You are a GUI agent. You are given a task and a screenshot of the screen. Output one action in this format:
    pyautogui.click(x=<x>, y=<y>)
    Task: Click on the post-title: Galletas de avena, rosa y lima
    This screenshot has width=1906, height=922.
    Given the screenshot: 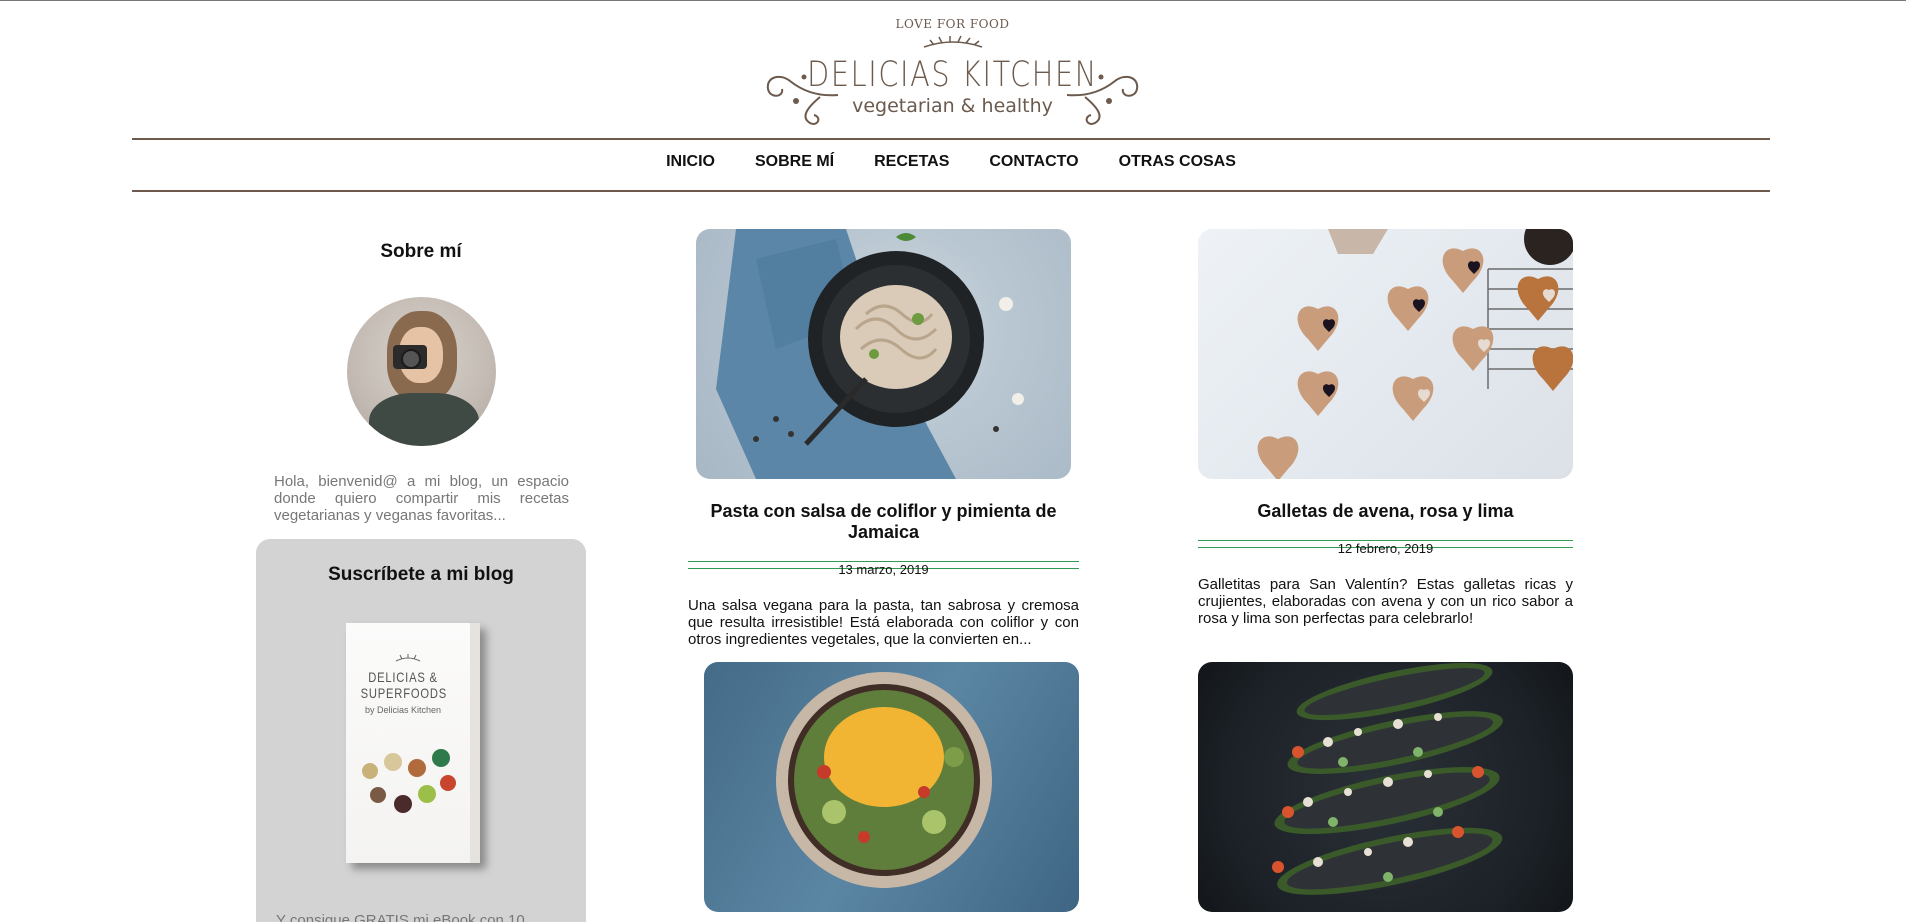 What is the action you would take?
    pyautogui.click(x=1385, y=511)
    